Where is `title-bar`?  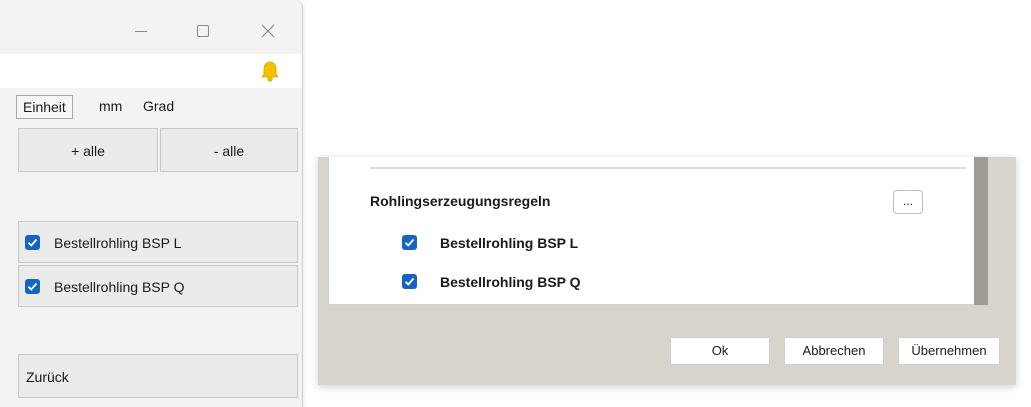 title-bar is located at coordinates (151, 27).